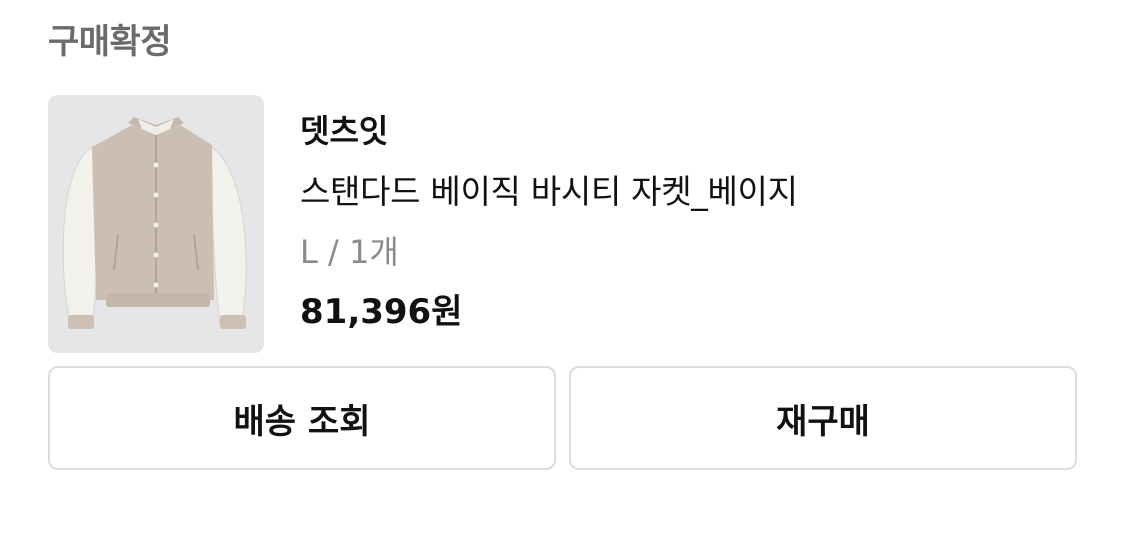 Image resolution: width=1125 pixels, height=537 pixels. Describe the element at coordinates (302, 418) in the screenshot. I see `track-delivery-button: 배송 조회` at that location.